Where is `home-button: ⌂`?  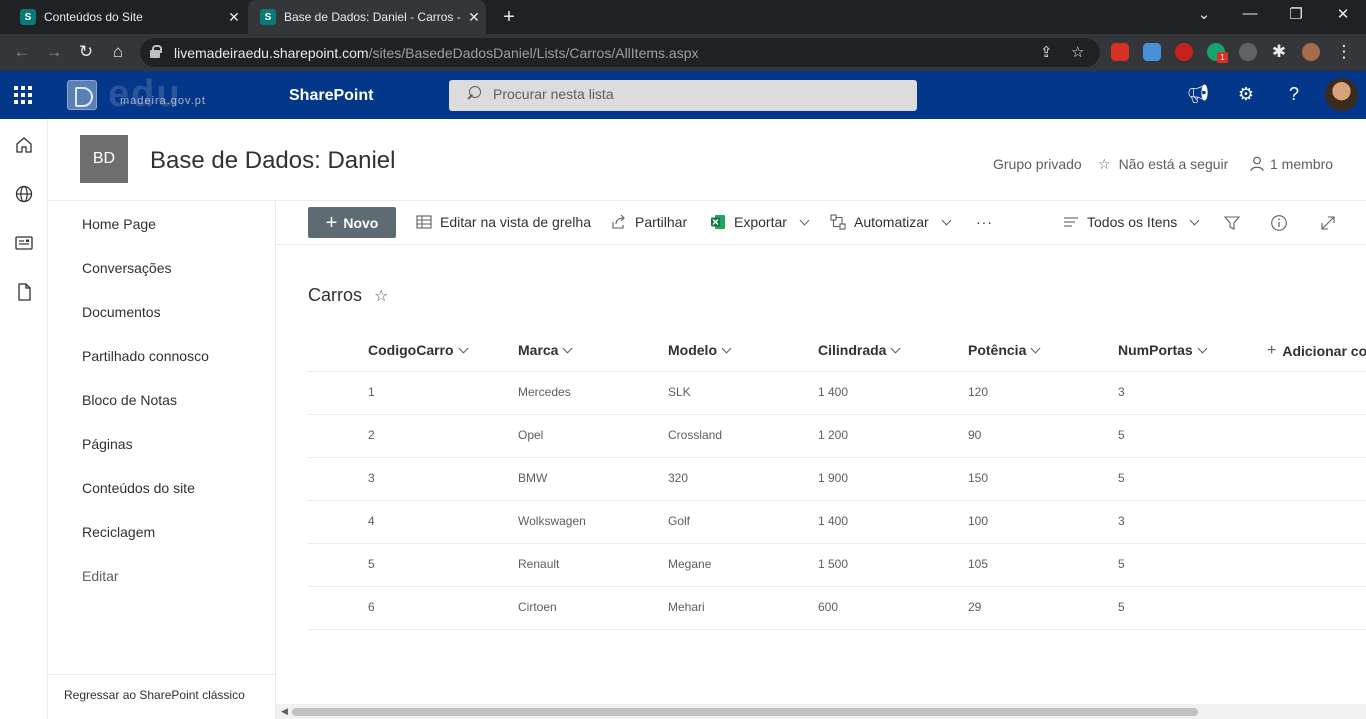
home-button: ⌂ is located at coordinates (118, 52).